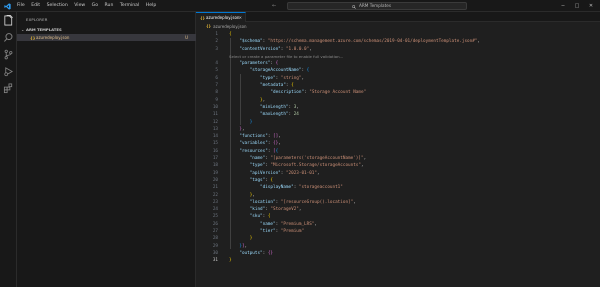 This screenshot has height=287, width=600. I want to click on code-line: 19 "apiVersion": "2023-01-01",, so click(266, 173).